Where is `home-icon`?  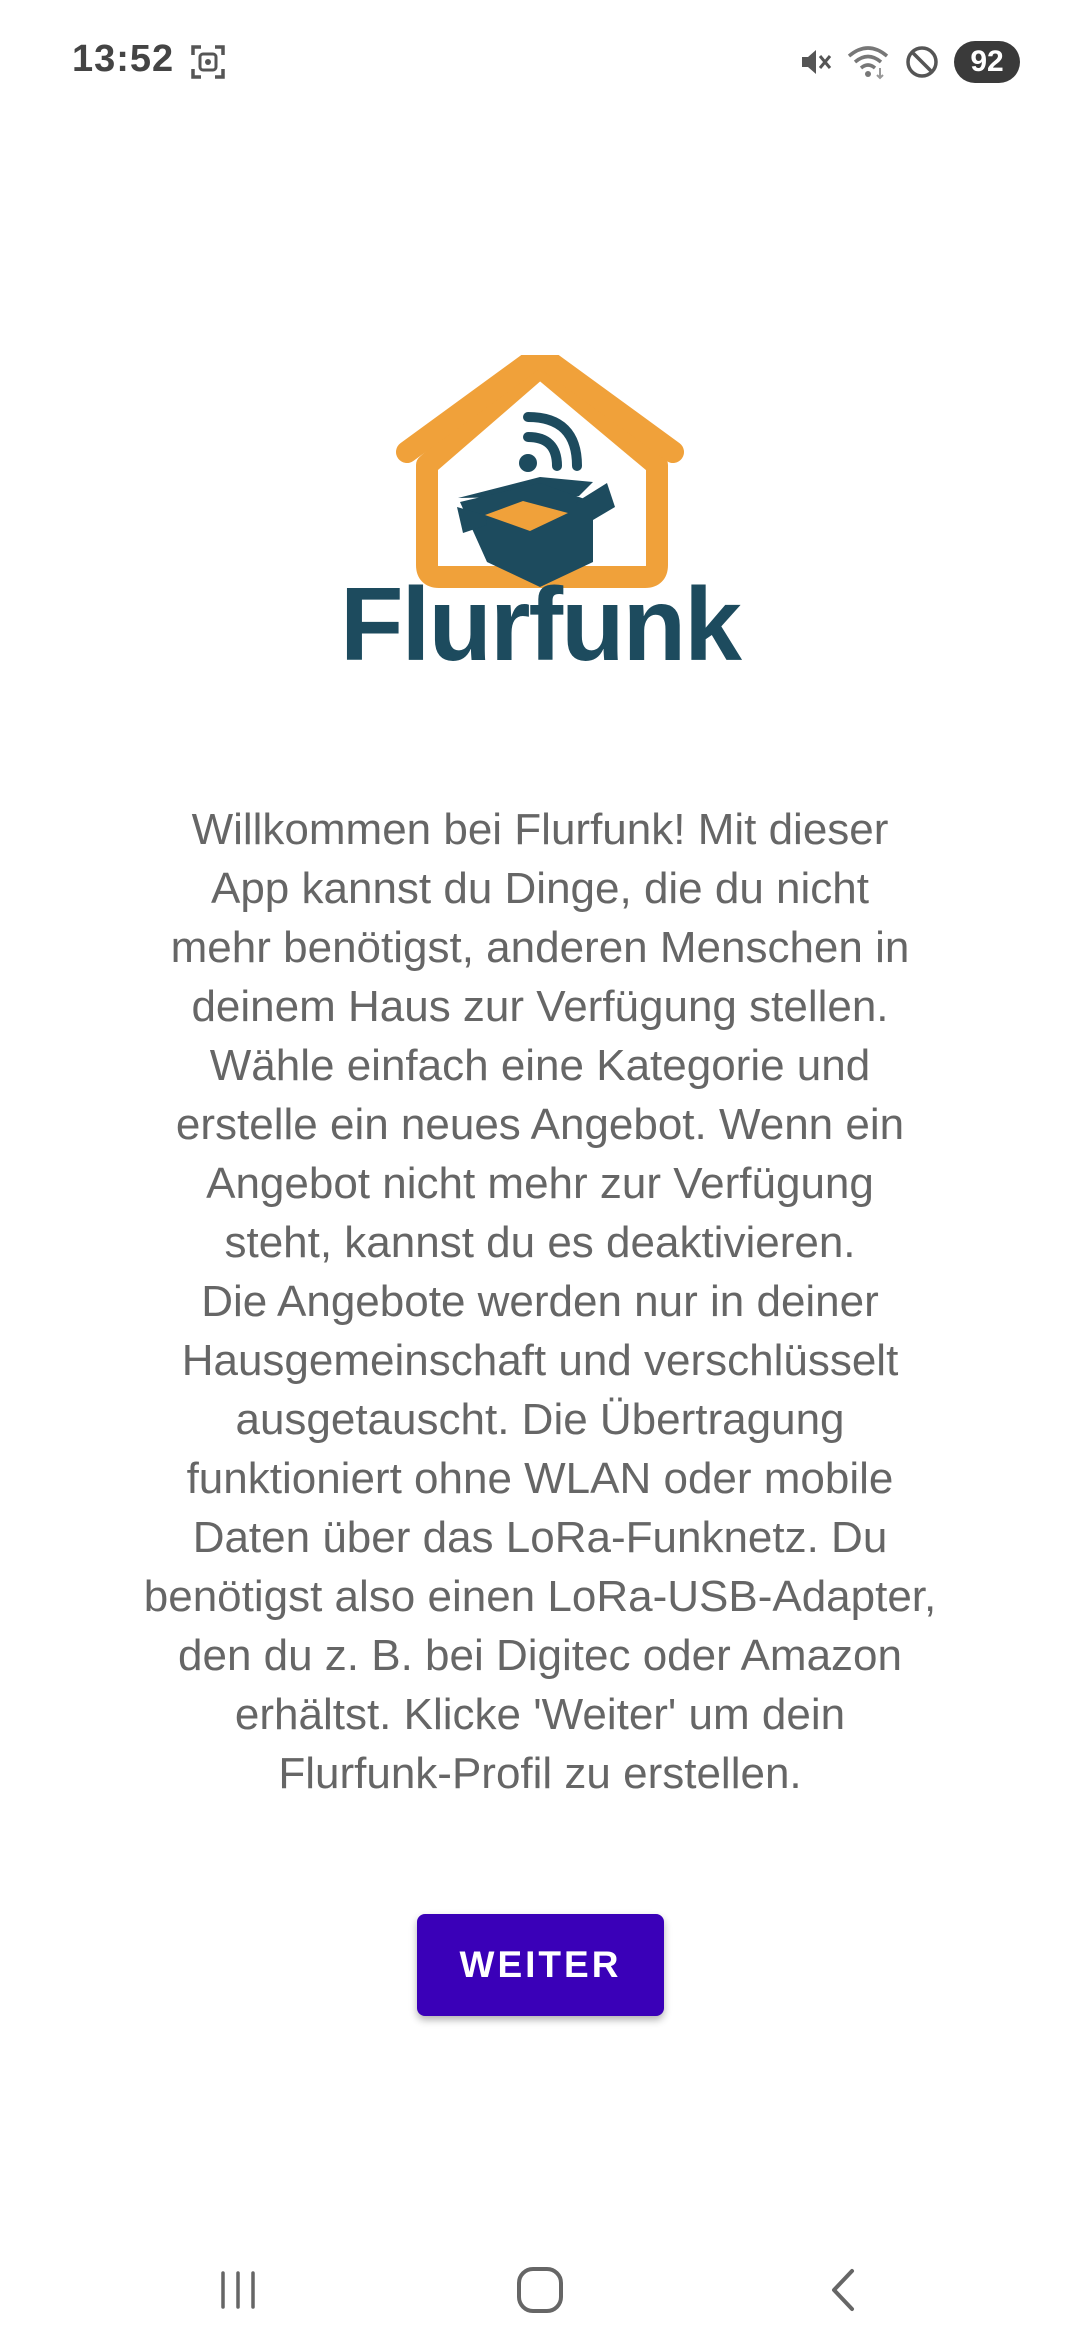
home-icon is located at coordinates (540, 2290).